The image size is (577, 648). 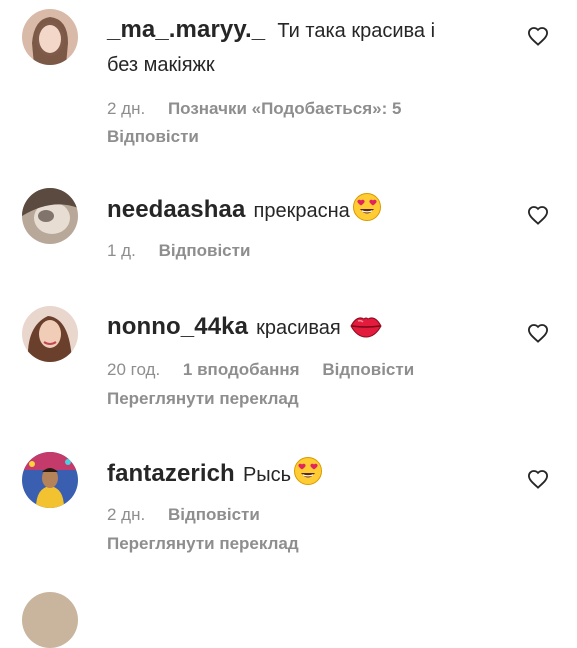 I want to click on comment-text-continued: без макіяжк, so click(x=161, y=65).